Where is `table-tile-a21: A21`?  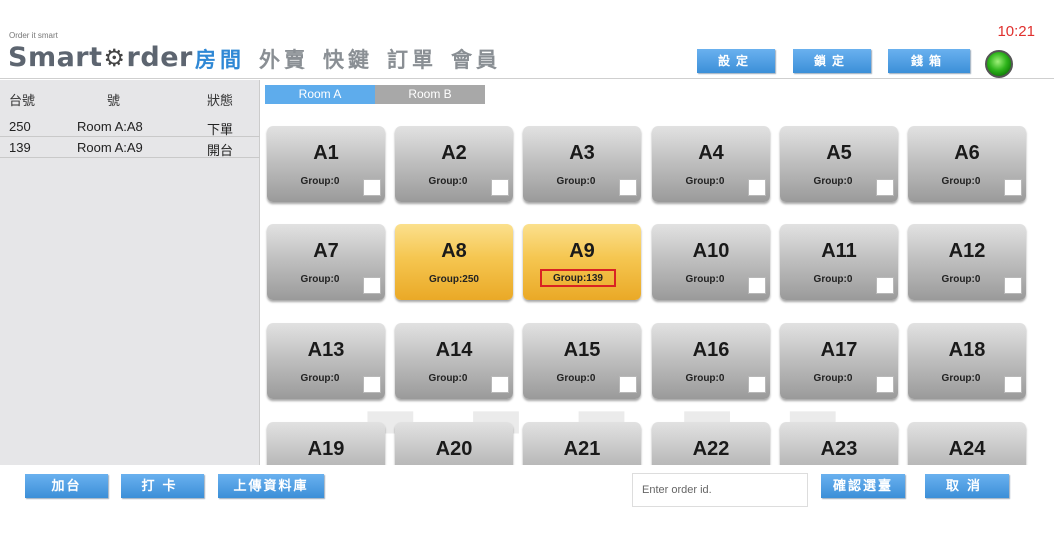
table-tile-a21: A21 is located at coordinates (582, 443).